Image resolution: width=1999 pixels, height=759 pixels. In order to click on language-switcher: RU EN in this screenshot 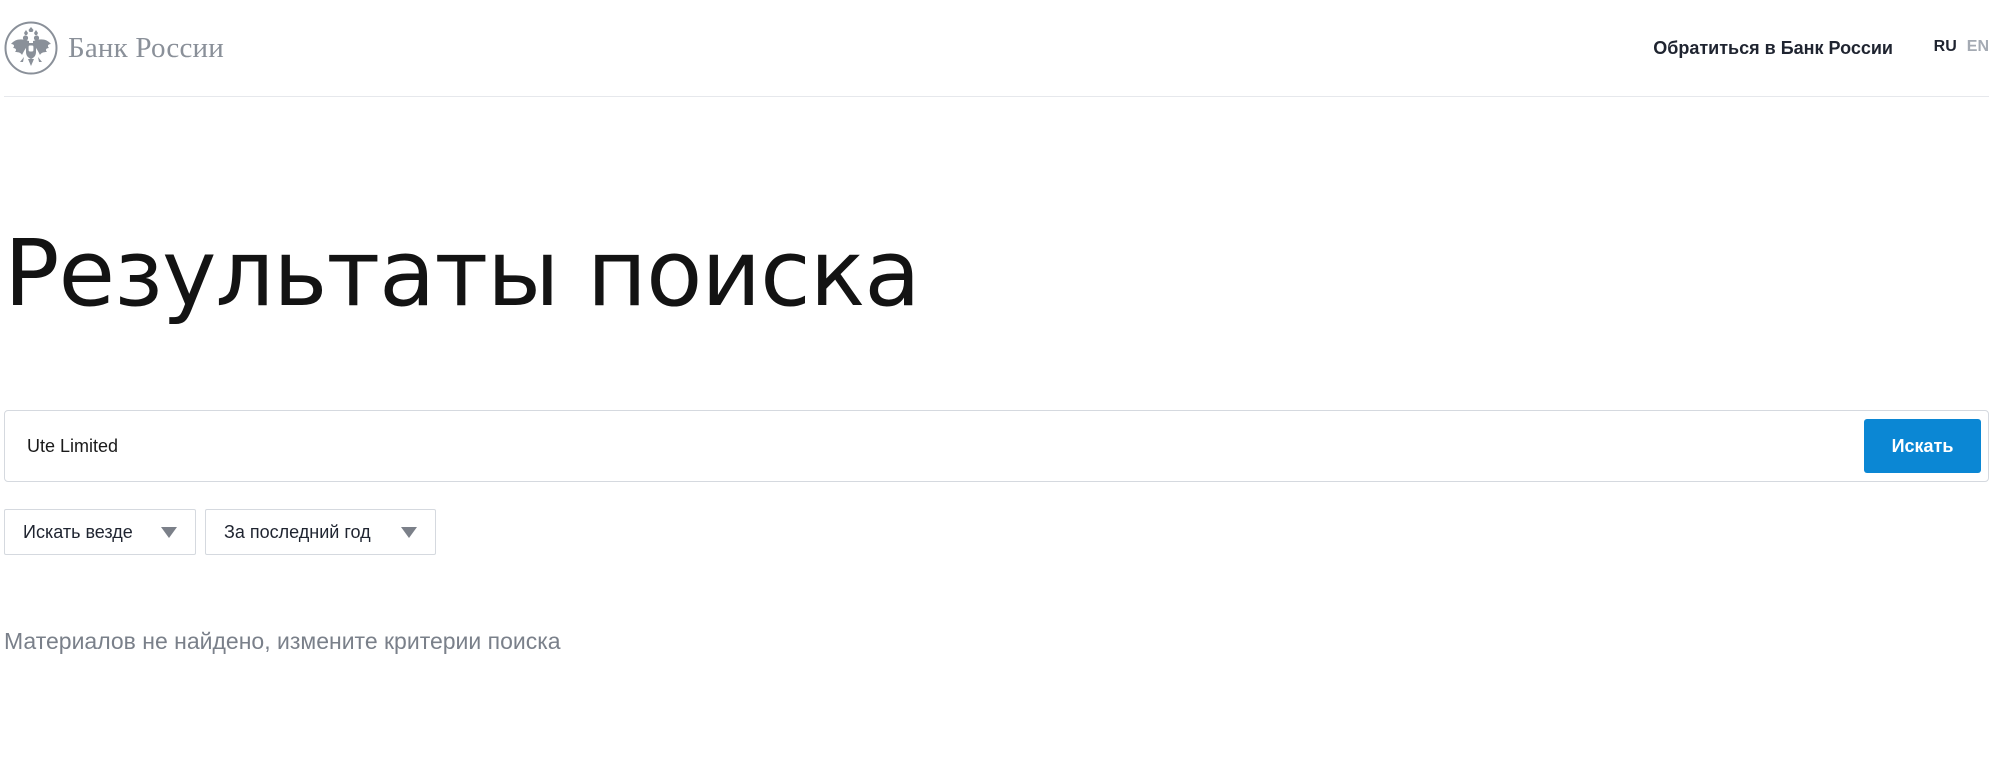, I will do `click(1961, 47)`.